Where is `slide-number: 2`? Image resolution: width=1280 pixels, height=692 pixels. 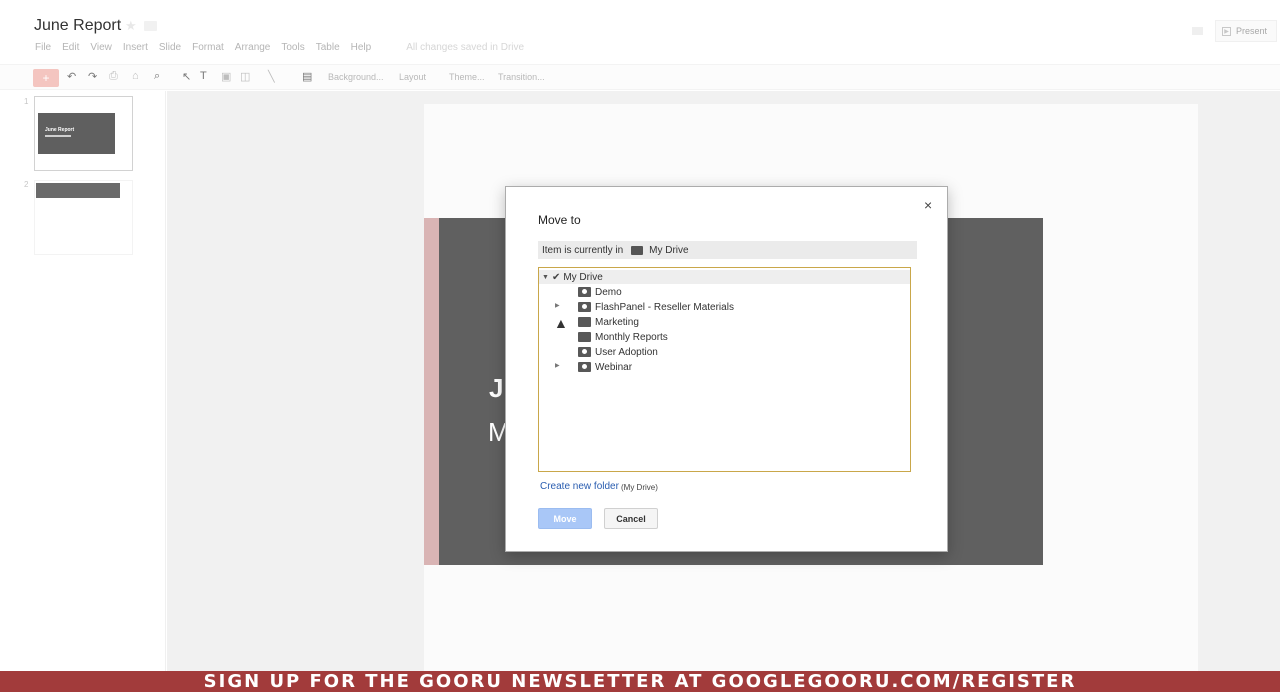
slide-number: 2 is located at coordinates (26, 184).